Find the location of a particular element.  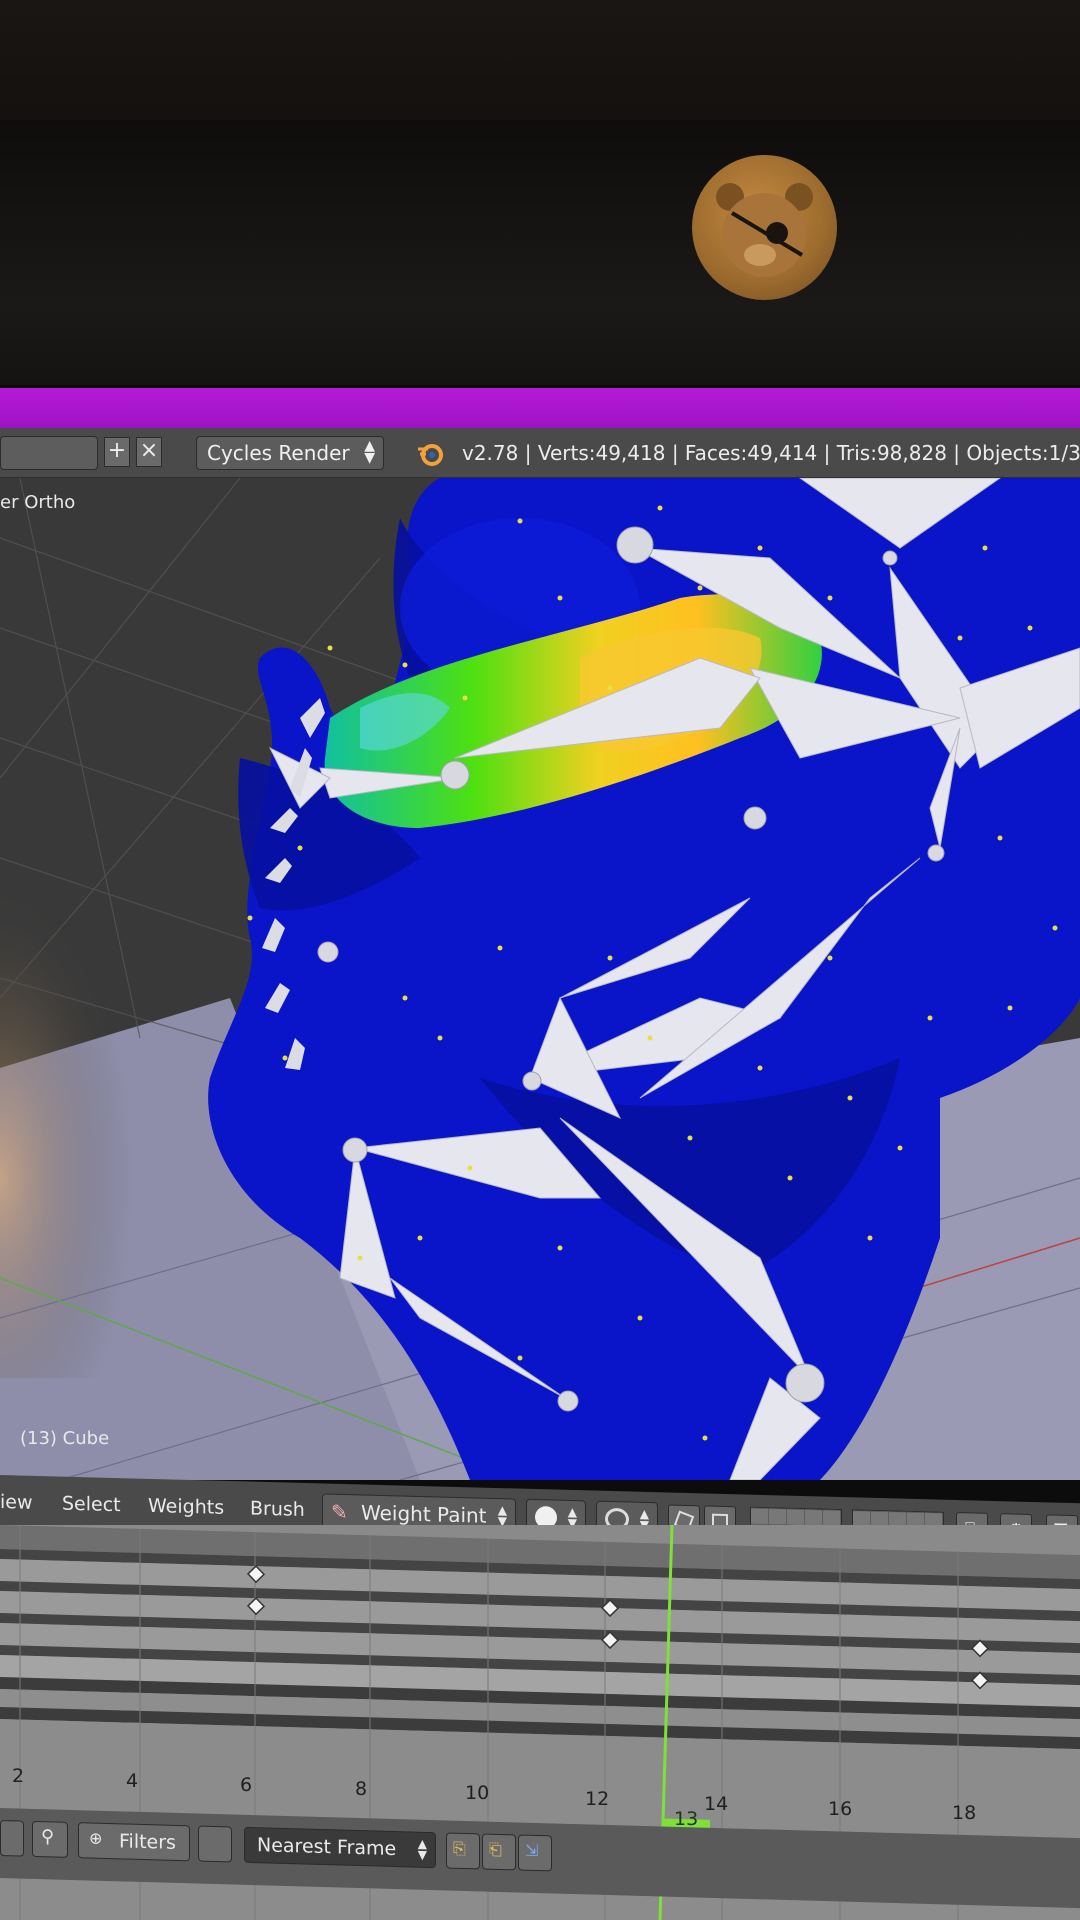

active-object-label: (13) Cube is located at coordinates (65, 1438).